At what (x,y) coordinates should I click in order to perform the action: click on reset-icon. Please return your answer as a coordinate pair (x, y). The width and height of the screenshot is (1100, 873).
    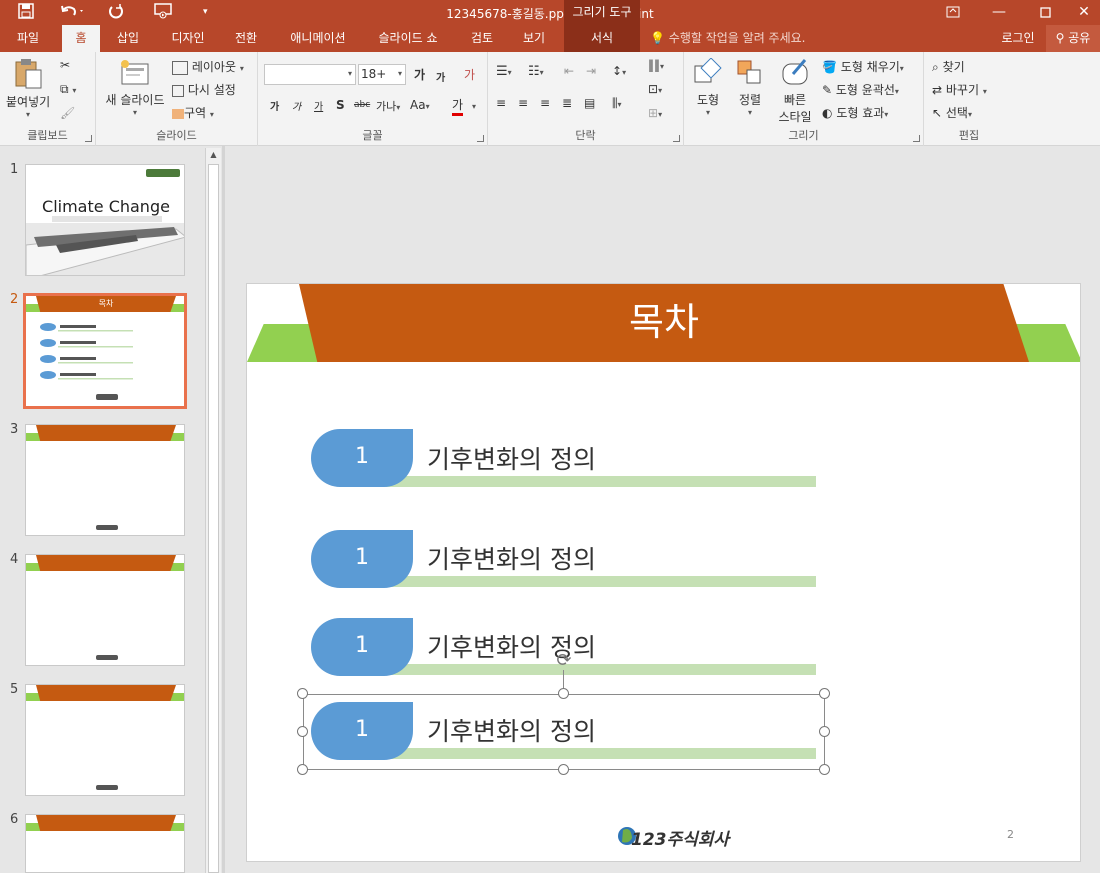
    Looking at the image, I should click on (178, 90).